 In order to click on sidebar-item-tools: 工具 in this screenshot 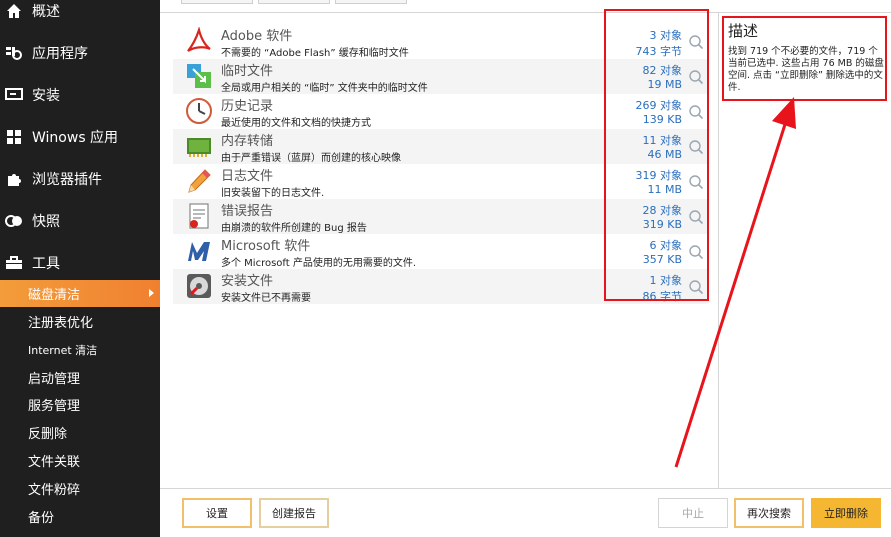, I will do `click(80, 263)`.